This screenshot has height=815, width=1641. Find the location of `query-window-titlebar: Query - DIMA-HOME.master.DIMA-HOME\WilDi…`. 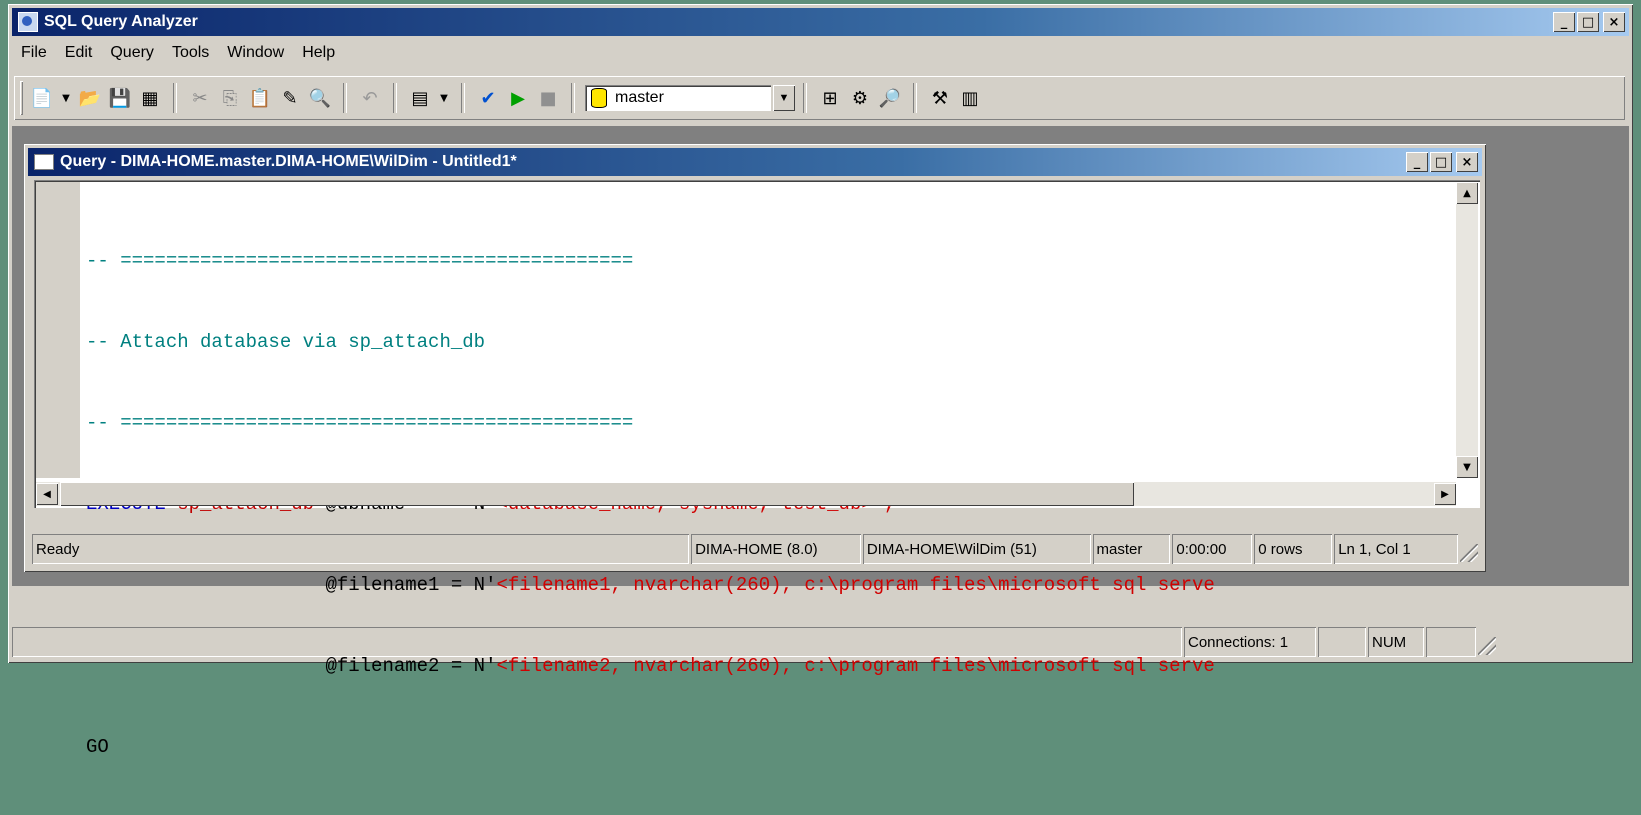

query-window-titlebar: Query - DIMA-HOME.master.DIMA-HOME\WilDi… is located at coordinates (755, 162).